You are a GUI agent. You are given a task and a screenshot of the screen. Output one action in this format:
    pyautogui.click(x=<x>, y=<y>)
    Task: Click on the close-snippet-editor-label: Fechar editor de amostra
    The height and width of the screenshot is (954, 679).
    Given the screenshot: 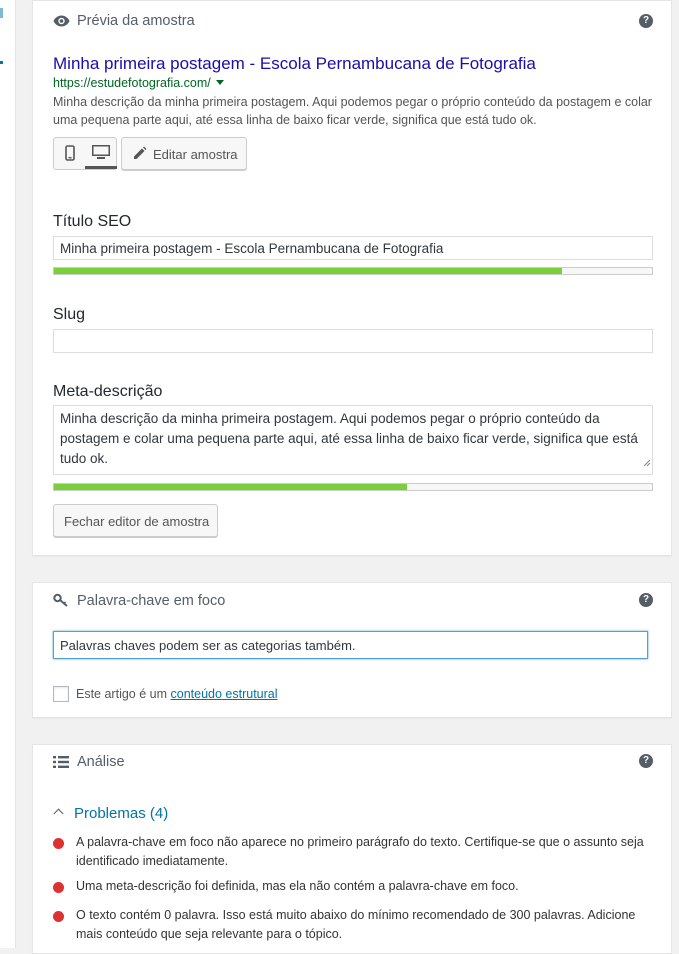 What is the action you would take?
    pyautogui.click(x=137, y=521)
    